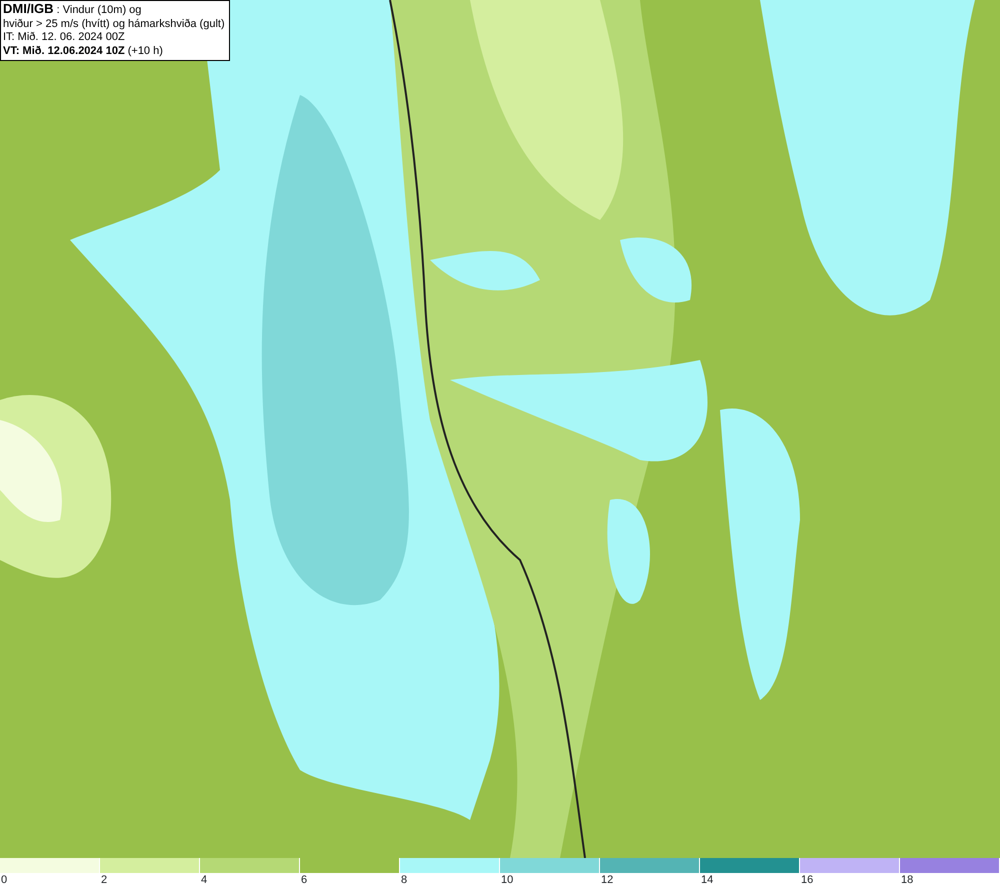  Describe the element at coordinates (807, 880) in the screenshot. I see `scale-label: 16` at that location.